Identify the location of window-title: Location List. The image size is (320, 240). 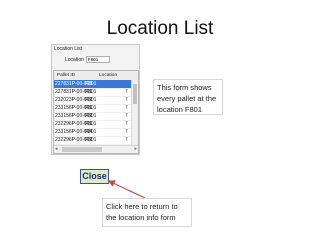
(68, 49).